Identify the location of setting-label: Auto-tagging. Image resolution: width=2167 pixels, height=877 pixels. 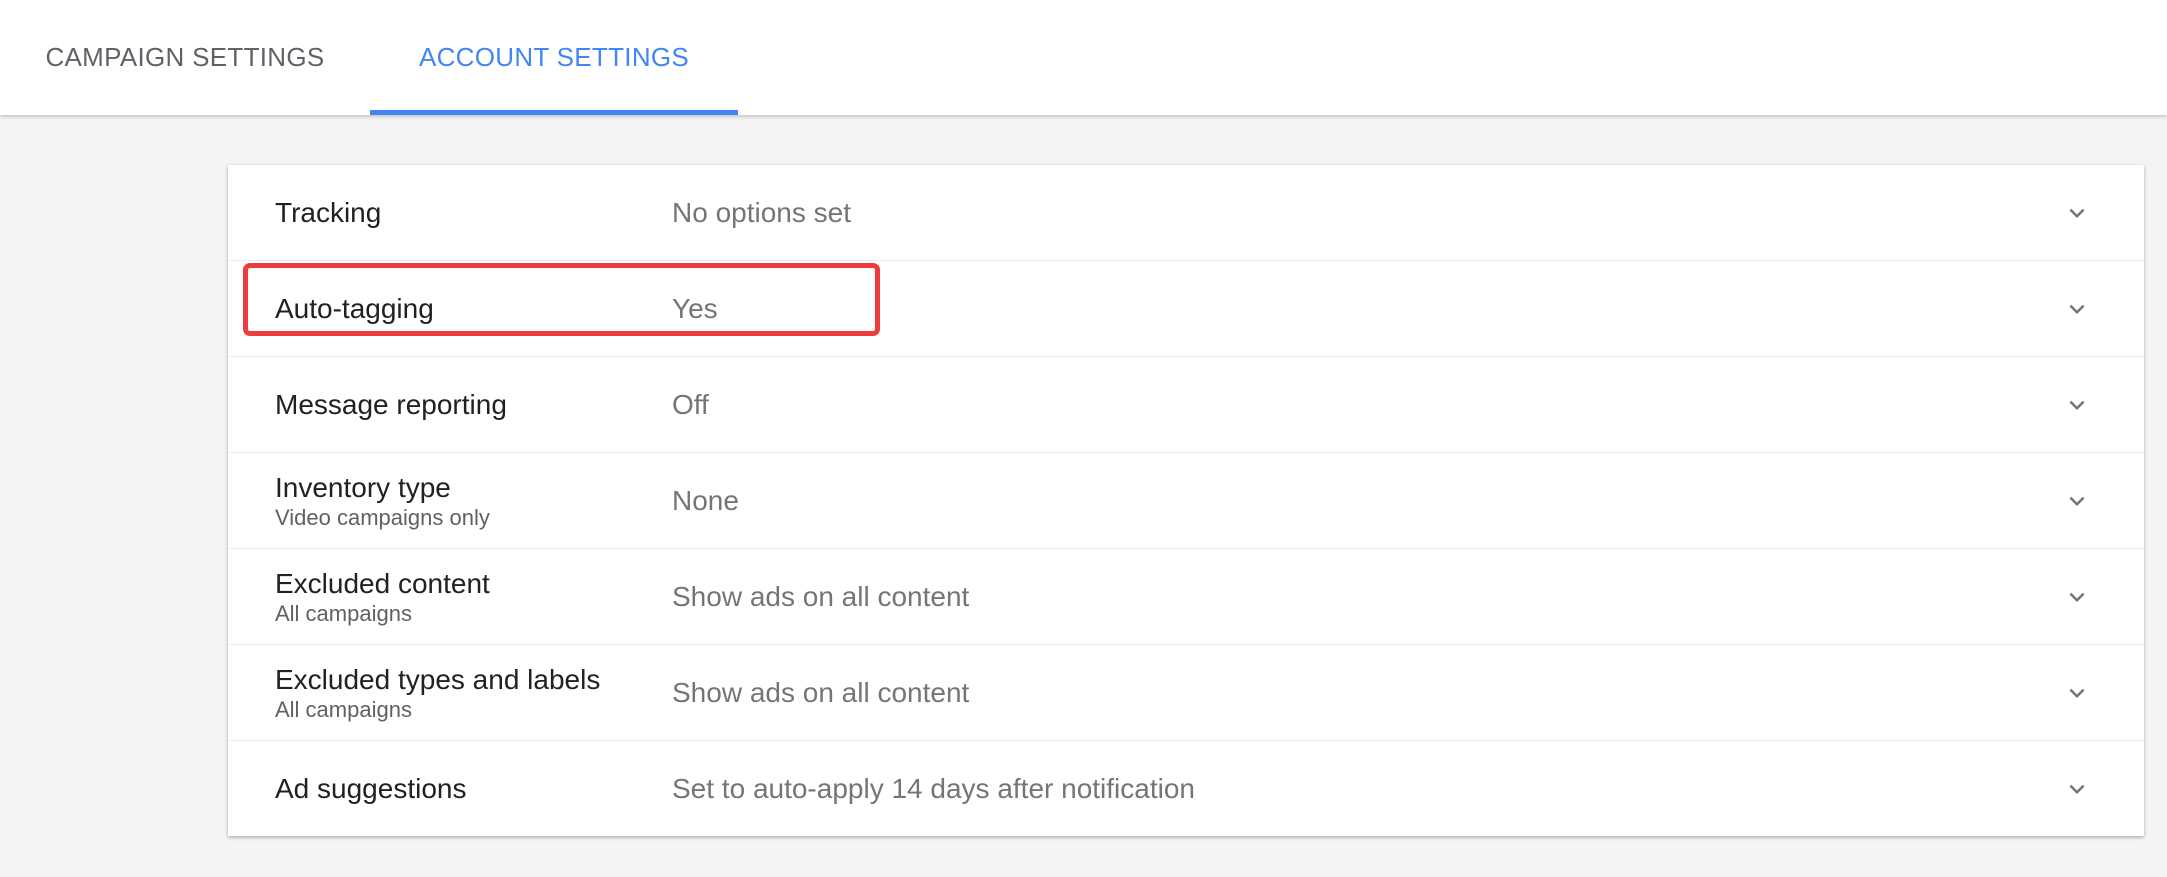
(354, 308).